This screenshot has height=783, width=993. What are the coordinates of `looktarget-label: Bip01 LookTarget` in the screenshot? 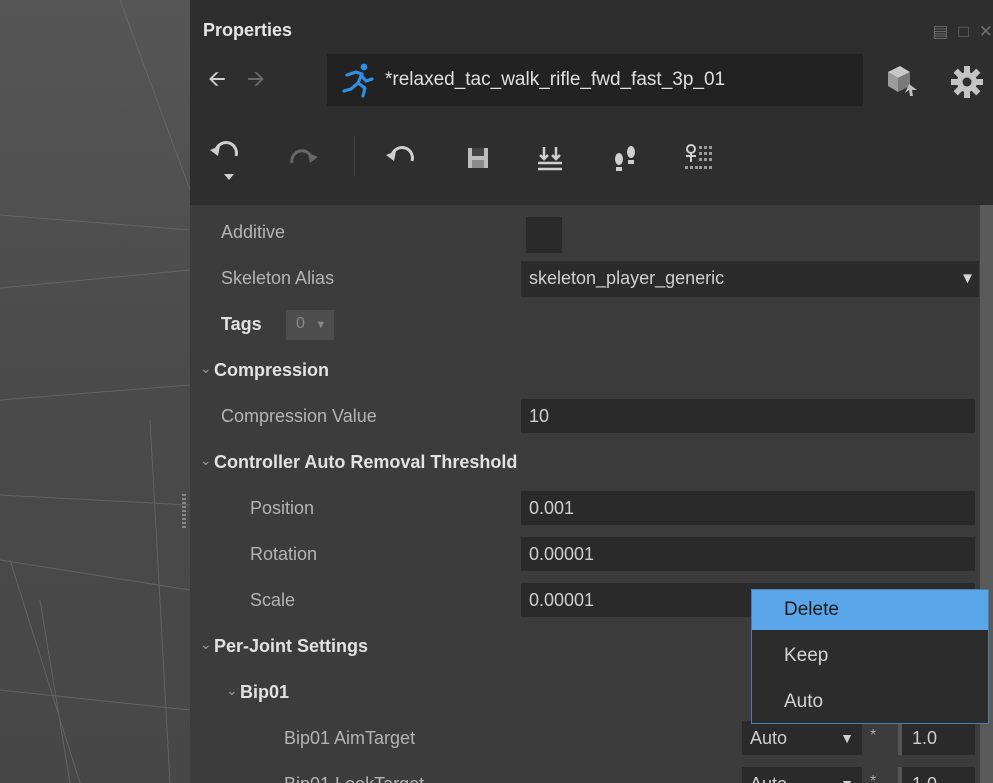 It's located at (354, 778).